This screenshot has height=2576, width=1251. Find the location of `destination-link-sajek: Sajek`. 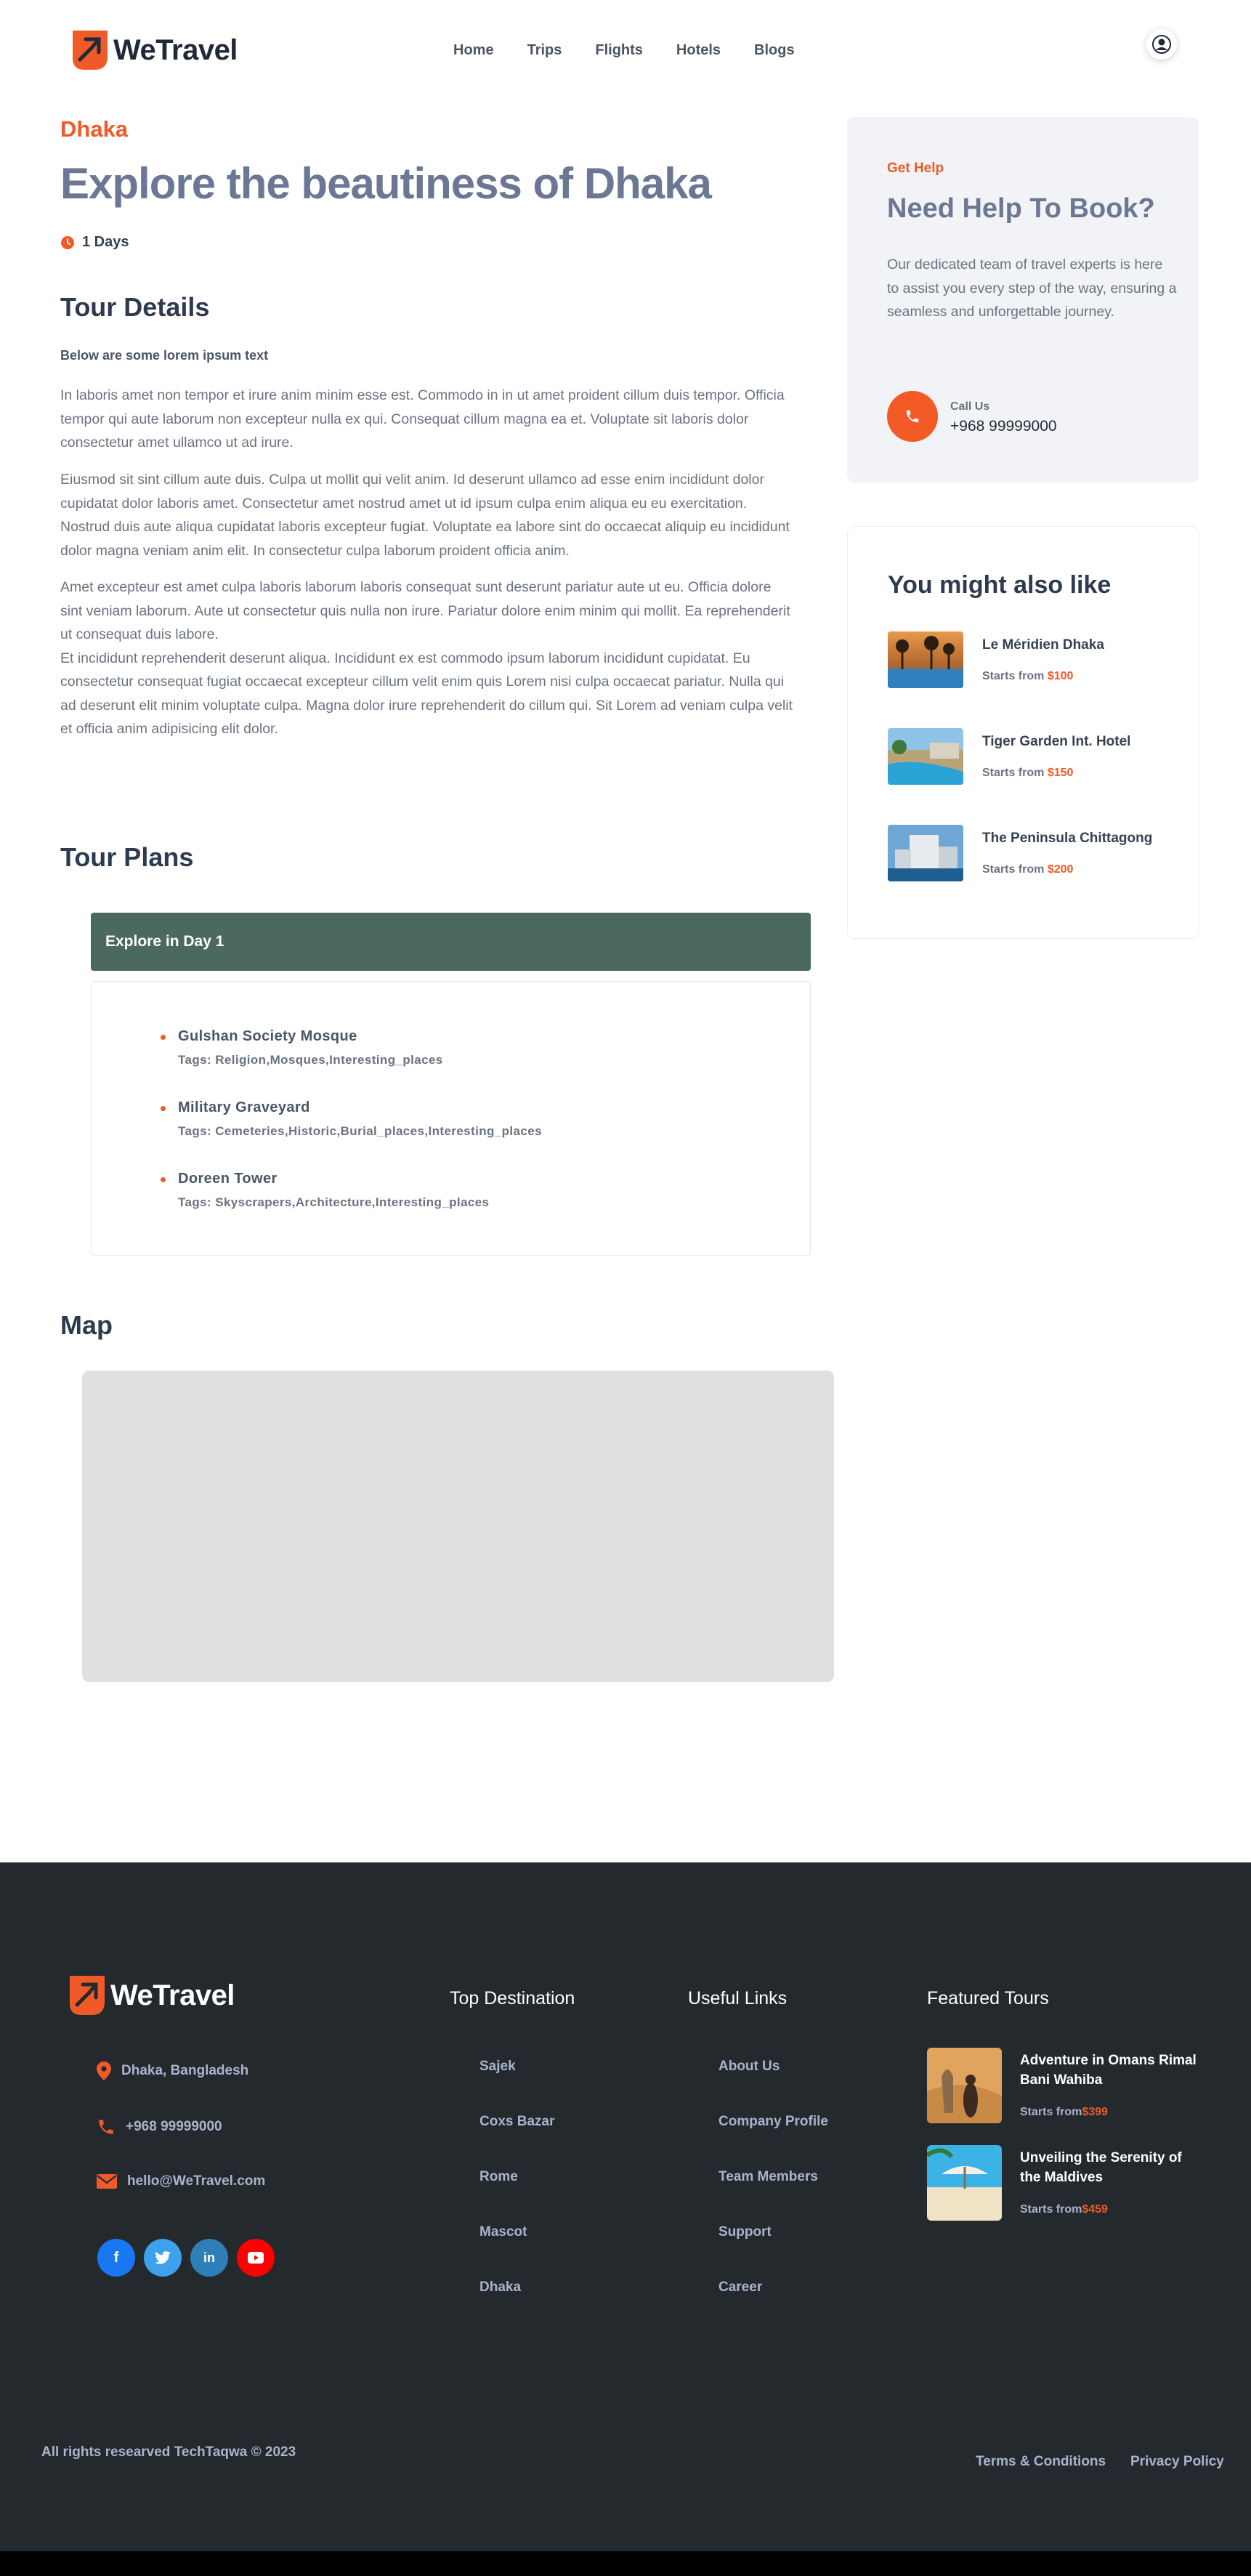

destination-link-sajek: Sajek is located at coordinates (498, 2067).